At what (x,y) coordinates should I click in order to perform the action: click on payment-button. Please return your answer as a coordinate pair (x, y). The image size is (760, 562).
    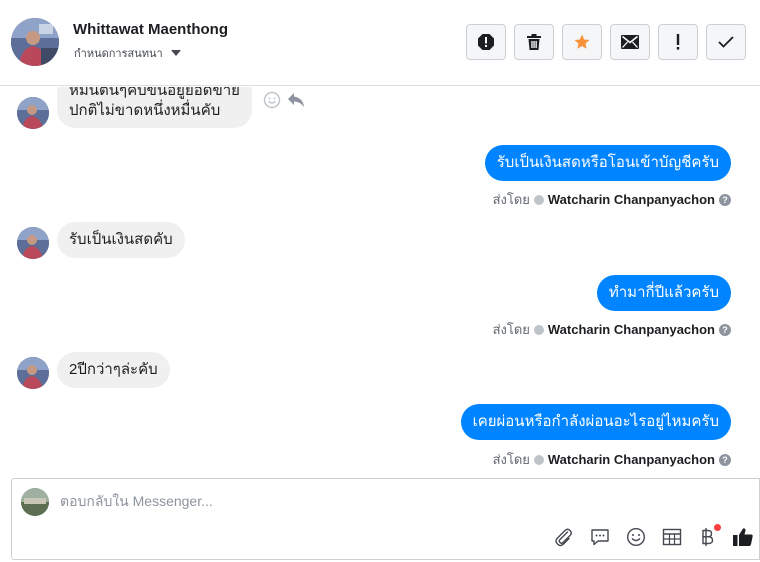
    Looking at the image, I should click on (708, 536).